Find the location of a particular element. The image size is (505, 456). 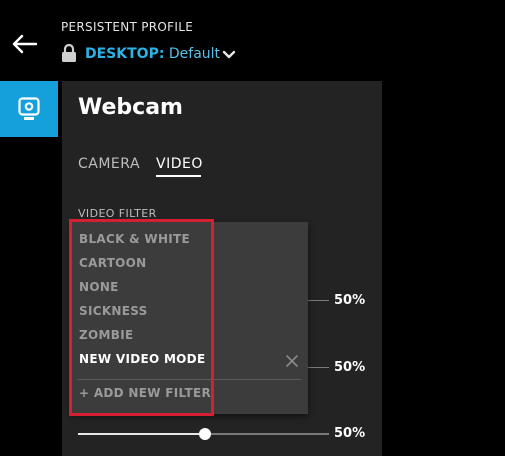

webcam-icon is located at coordinates (29, 108).